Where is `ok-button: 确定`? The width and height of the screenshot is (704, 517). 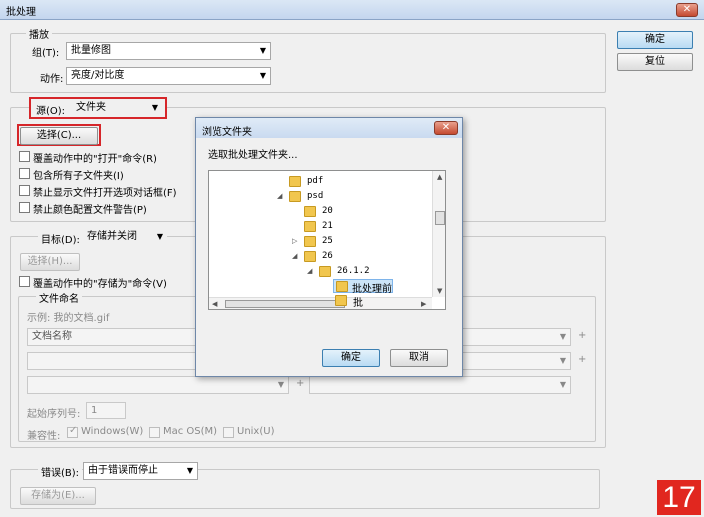
ok-button: 确定 is located at coordinates (655, 40).